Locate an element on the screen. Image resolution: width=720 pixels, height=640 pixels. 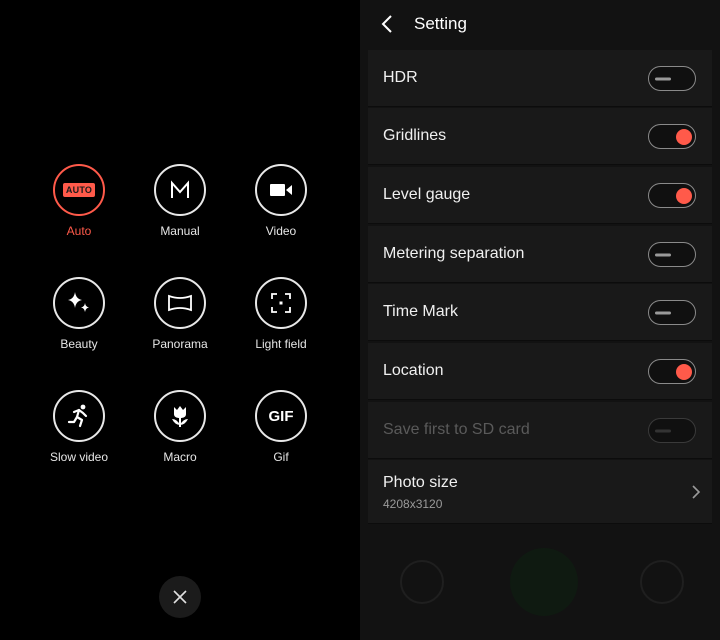
video-mode-button is located at coordinates (281, 190).